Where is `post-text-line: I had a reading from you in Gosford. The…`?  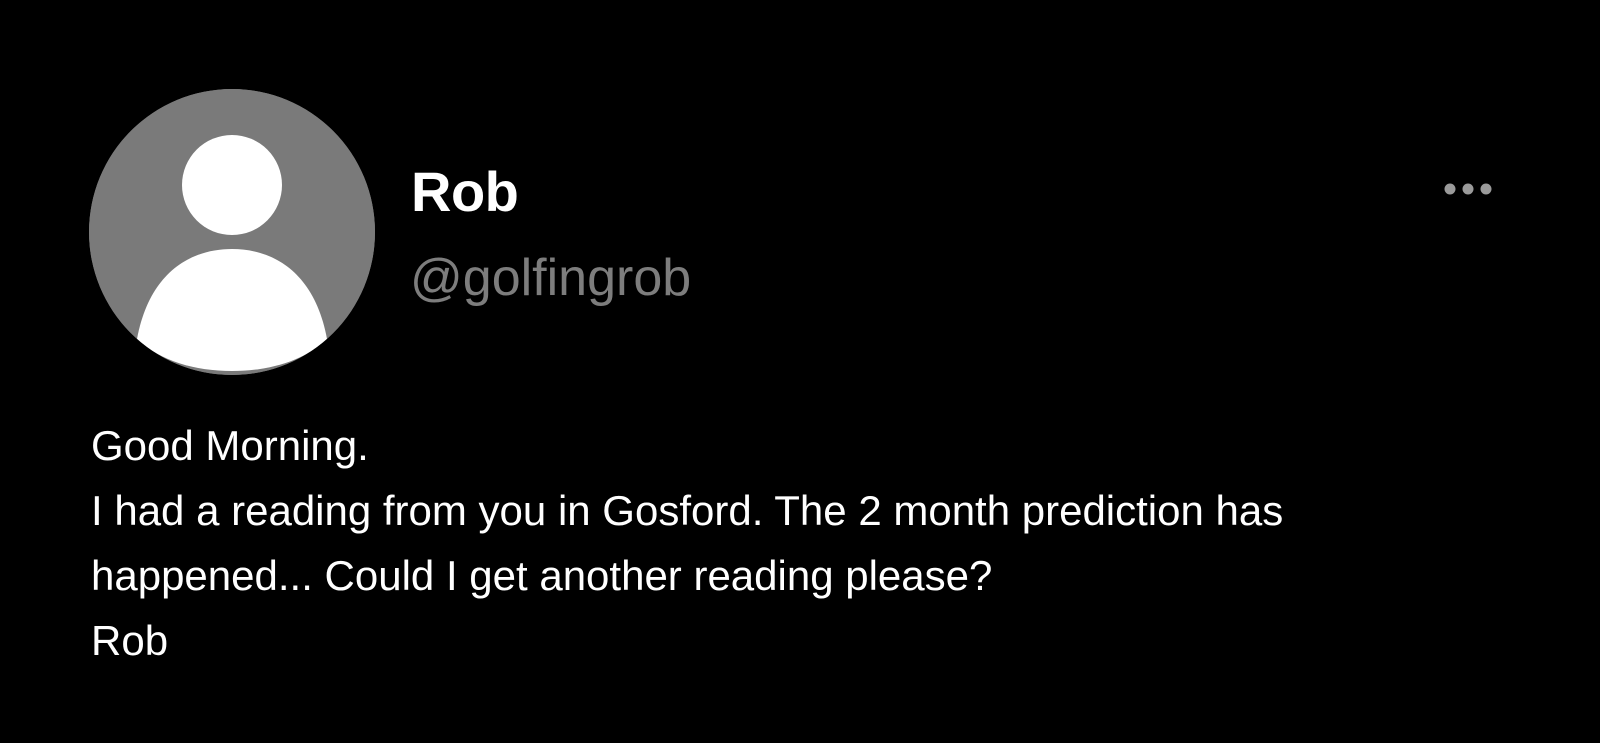 post-text-line: I had a reading from you in Gosford. The… is located at coordinates (687, 510).